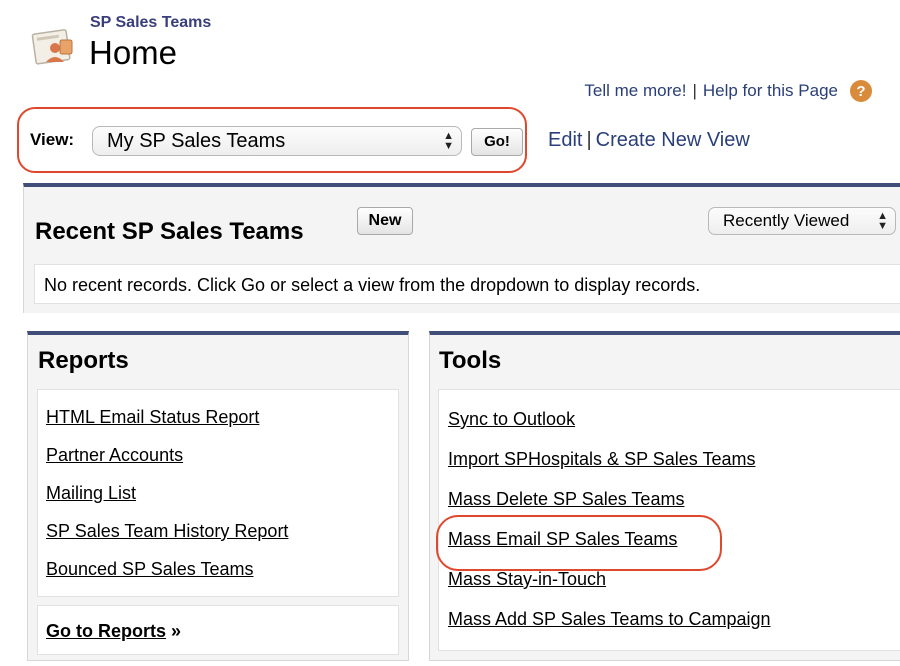 Image resolution: width=900 pixels, height=666 pixels. I want to click on help-for-page-link: Help for this Page, so click(770, 91).